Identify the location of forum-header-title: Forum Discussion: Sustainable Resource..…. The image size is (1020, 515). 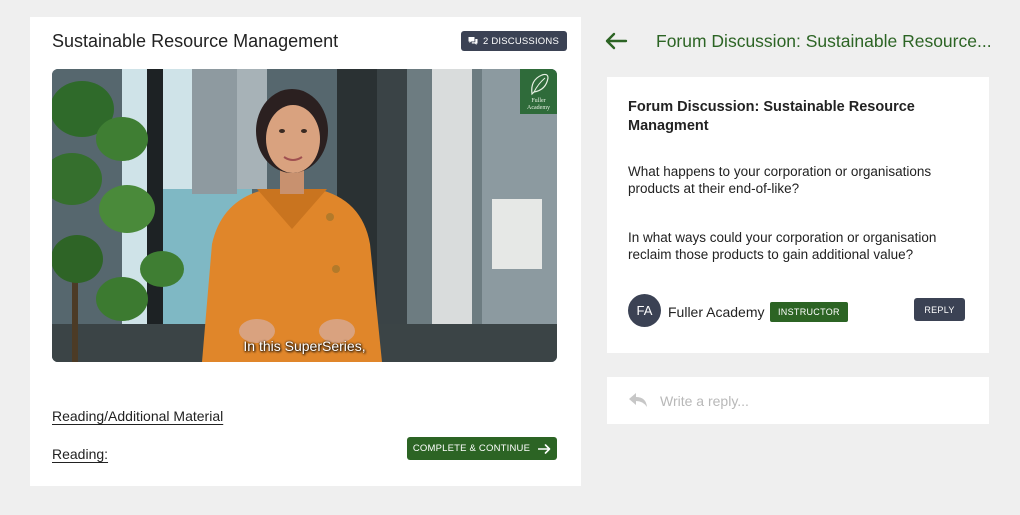
(824, 41).